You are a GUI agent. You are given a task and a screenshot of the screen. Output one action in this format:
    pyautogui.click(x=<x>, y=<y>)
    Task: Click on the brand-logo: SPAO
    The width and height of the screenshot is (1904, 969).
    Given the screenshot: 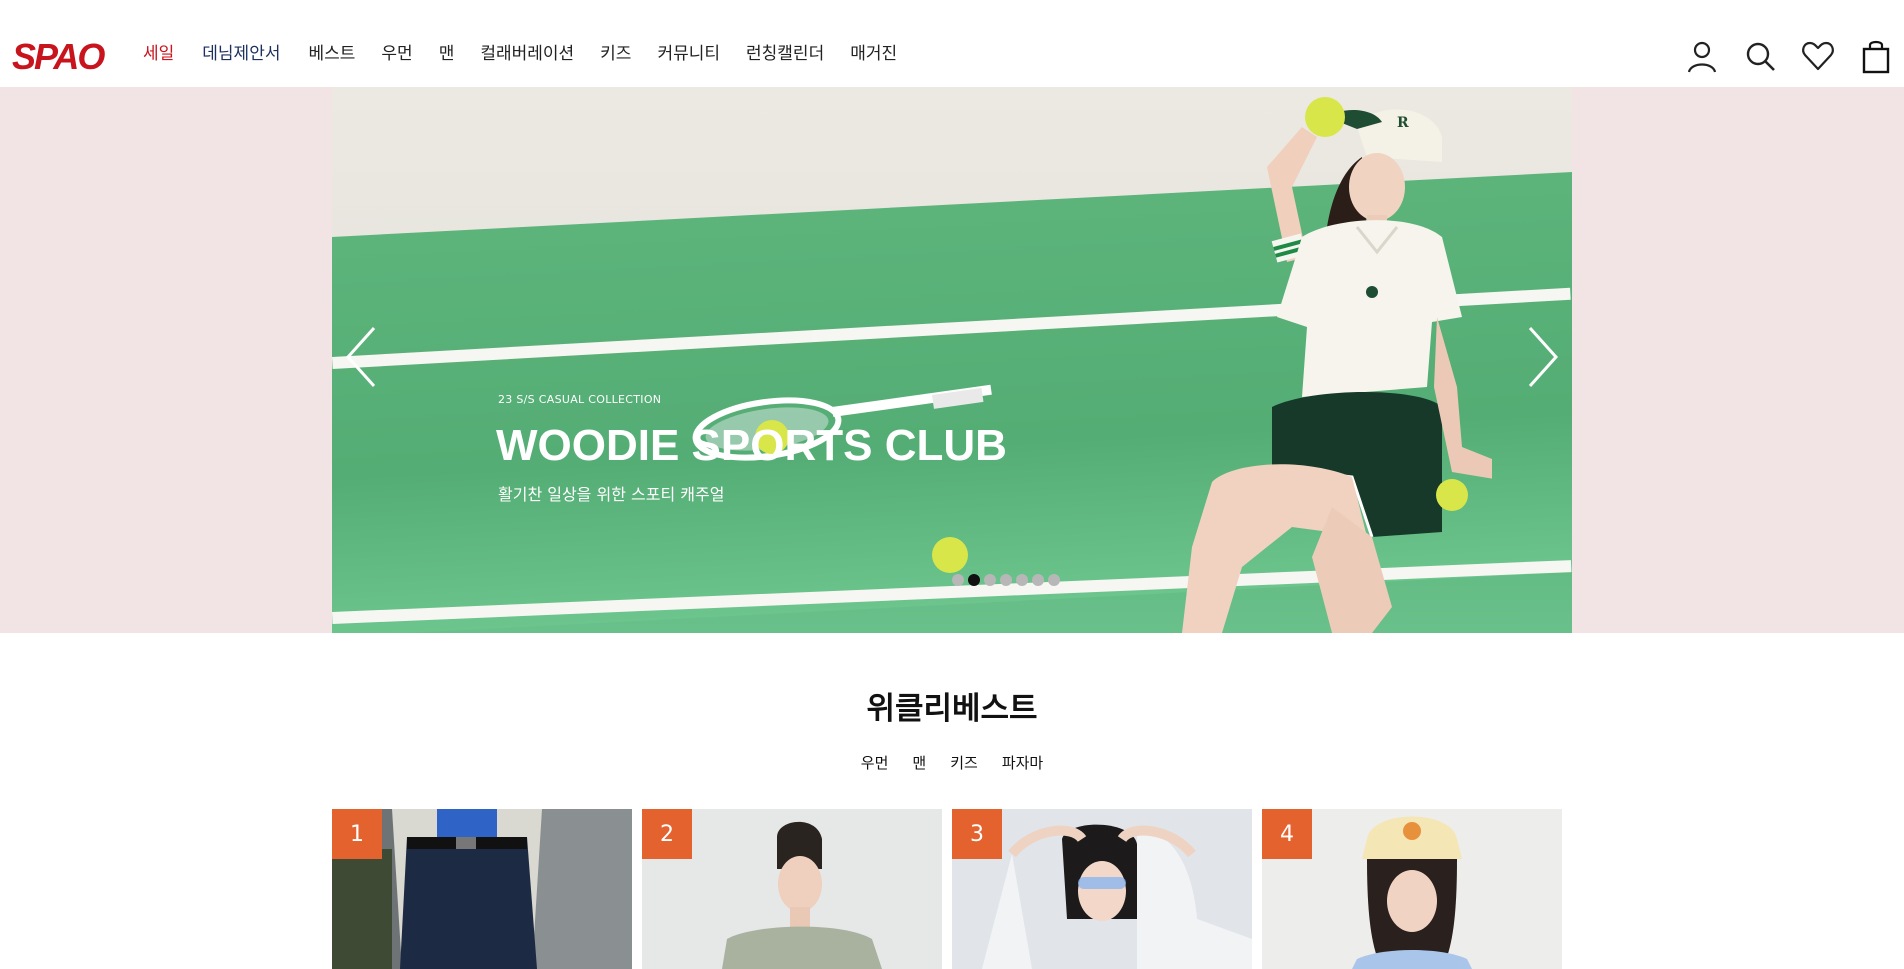 What is the action you would take?
    pyautogui.click(x=58, y=57)
    